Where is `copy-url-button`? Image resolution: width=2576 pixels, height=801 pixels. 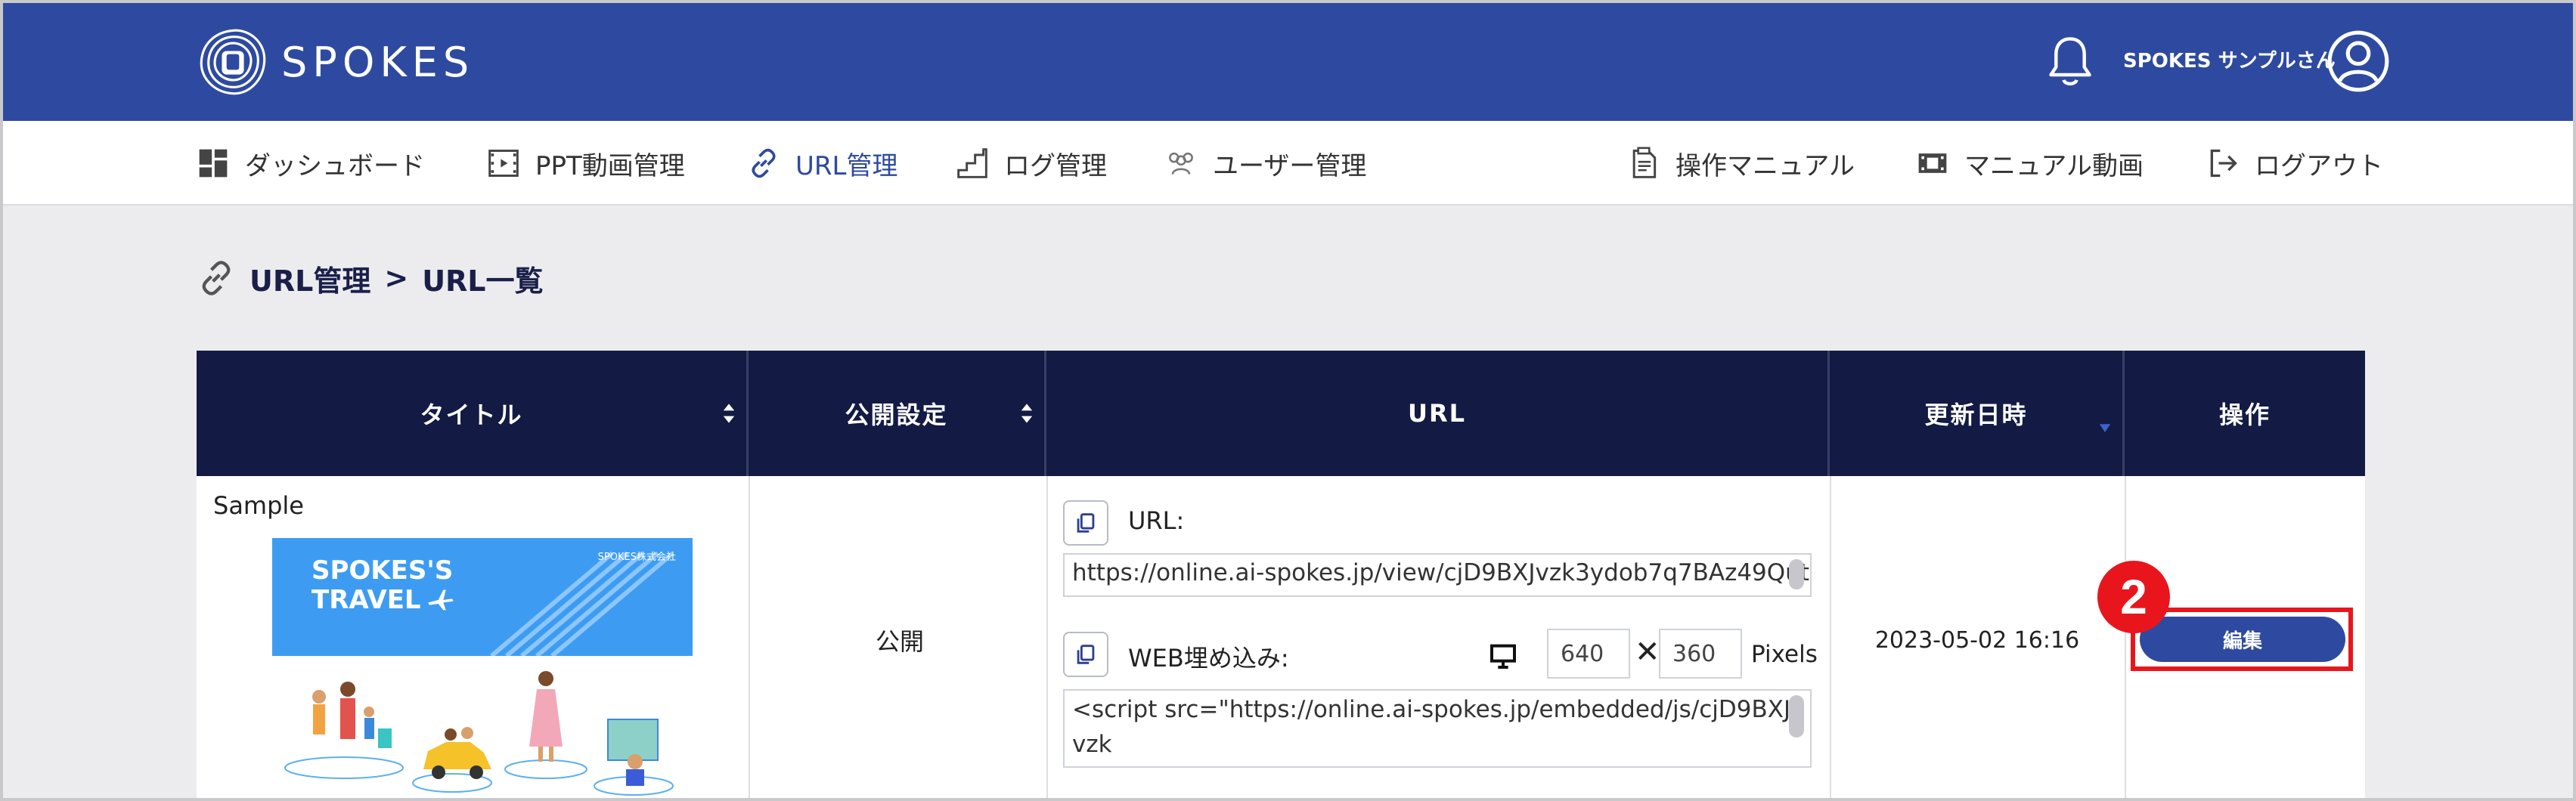
copy-url-button is located at coordinates (1085, 523).